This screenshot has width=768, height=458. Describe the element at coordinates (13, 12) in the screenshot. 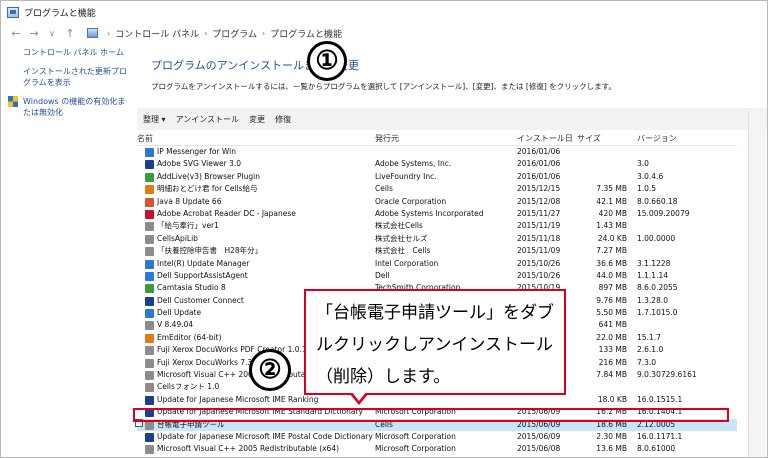

I see `control-panel-icon` at that location.